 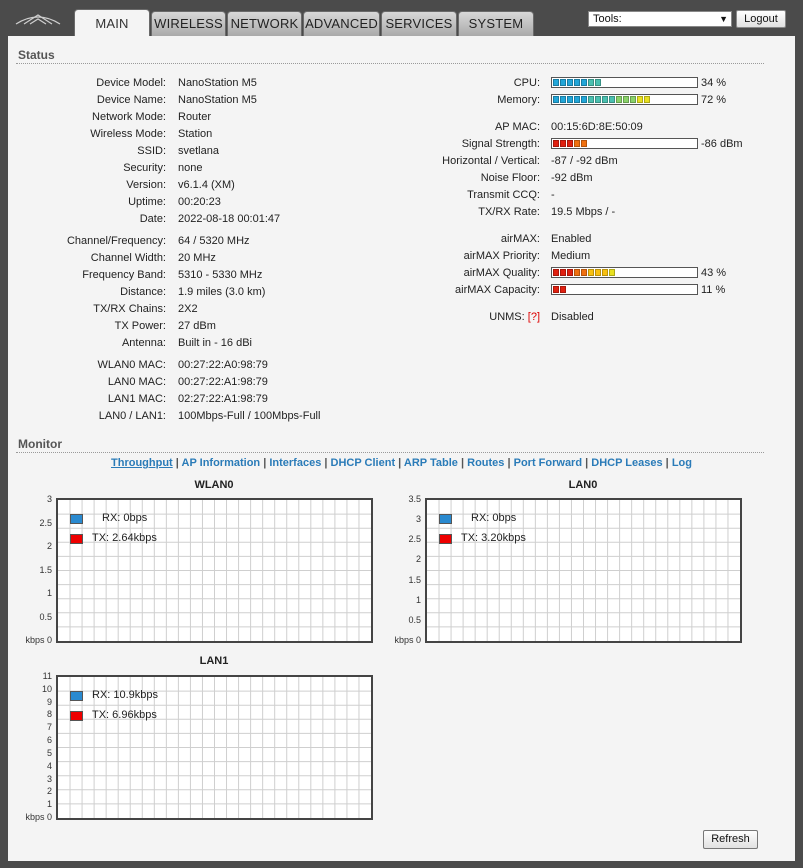 I want to click on unms-label: UNMS: [?], so click(x=439, y=317).